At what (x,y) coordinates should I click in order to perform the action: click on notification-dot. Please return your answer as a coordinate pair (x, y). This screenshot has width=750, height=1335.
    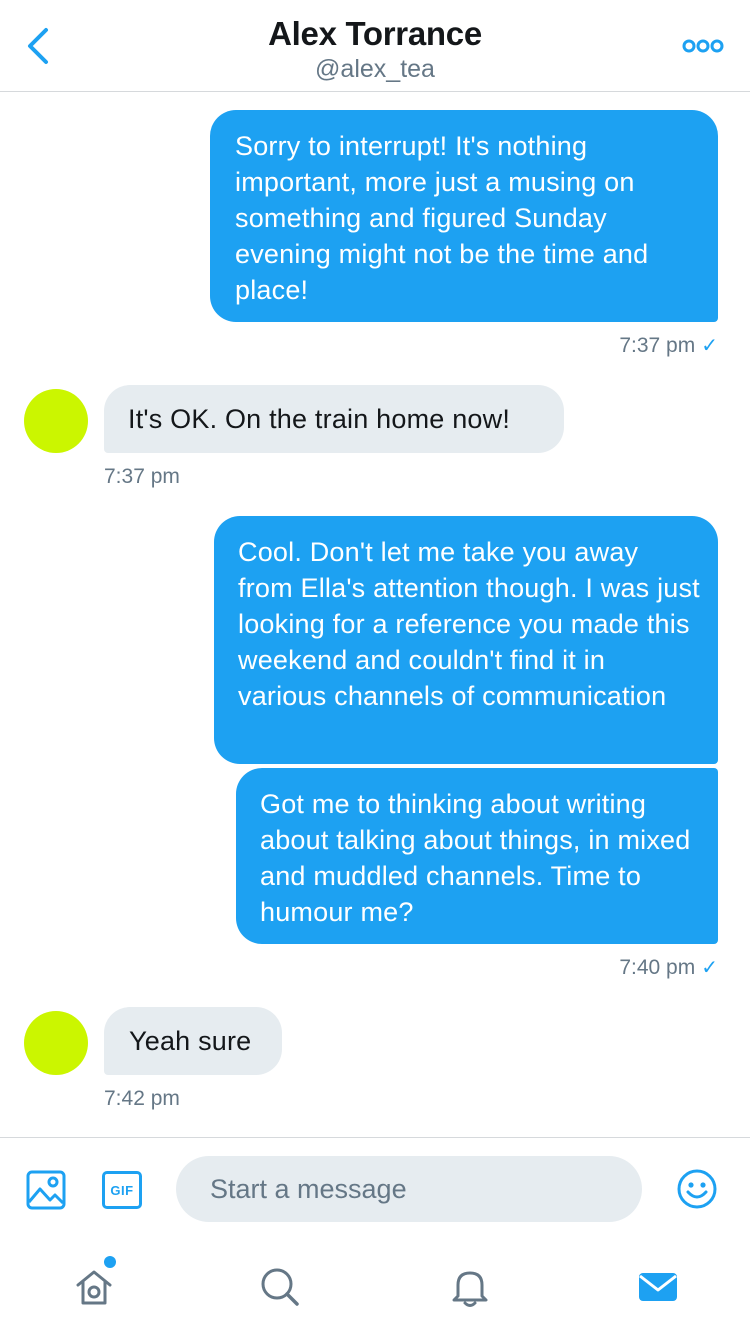
    Looking at the image, I should click on (110, 1262).